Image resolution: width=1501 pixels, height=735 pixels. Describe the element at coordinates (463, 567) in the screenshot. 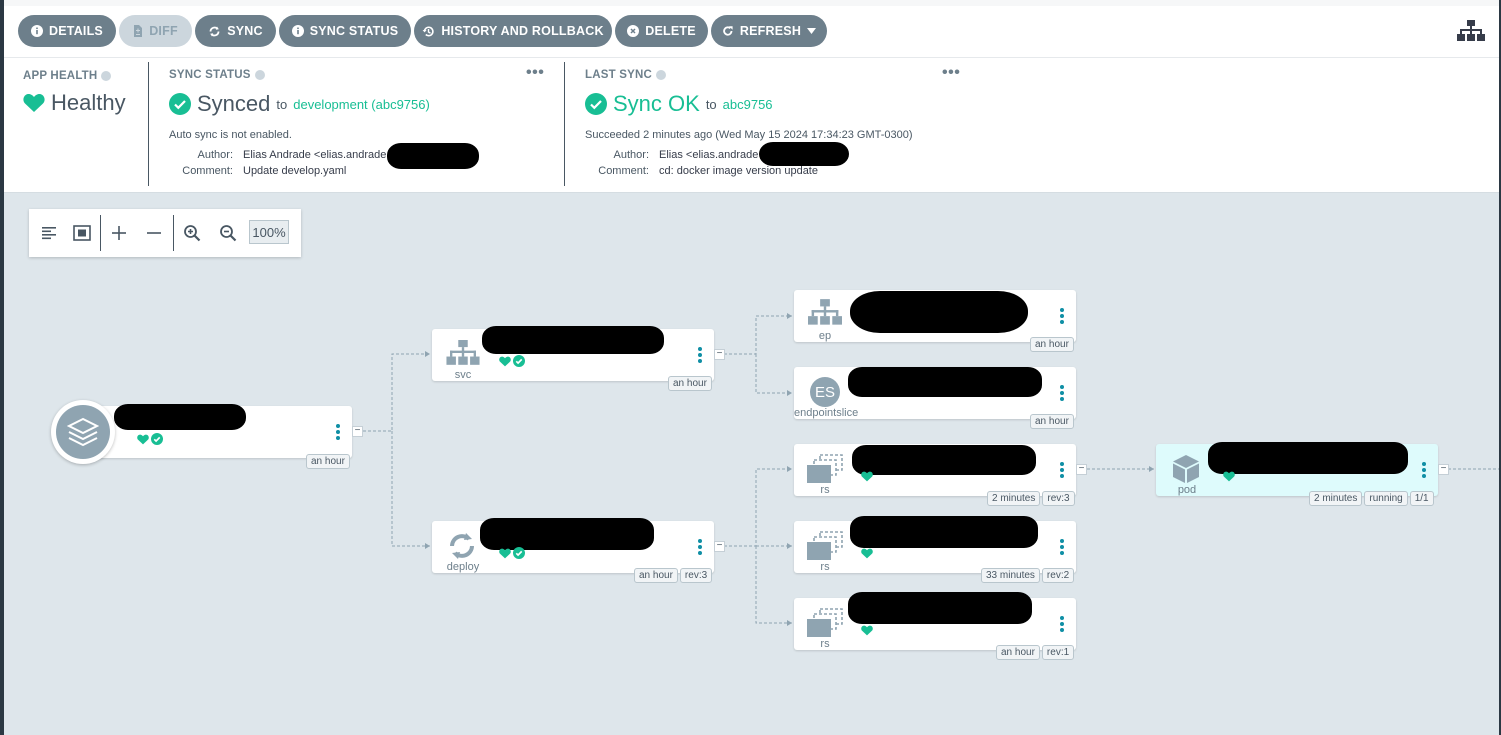

I see `node-kind-label: deploy` at that location.